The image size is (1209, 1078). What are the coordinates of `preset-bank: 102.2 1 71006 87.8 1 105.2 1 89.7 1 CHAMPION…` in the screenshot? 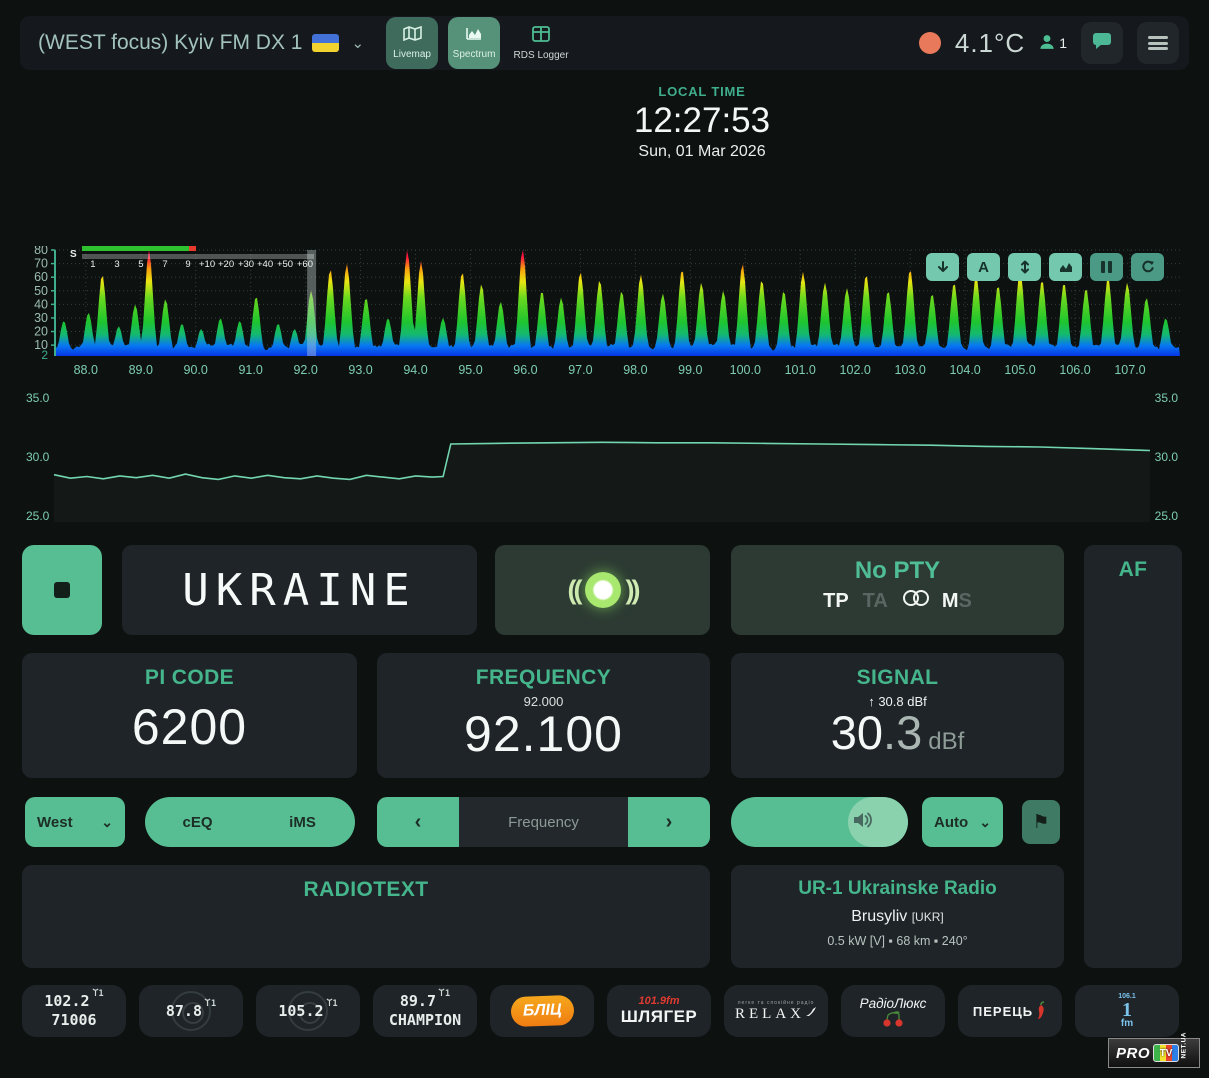 It's located at (600, 1011).